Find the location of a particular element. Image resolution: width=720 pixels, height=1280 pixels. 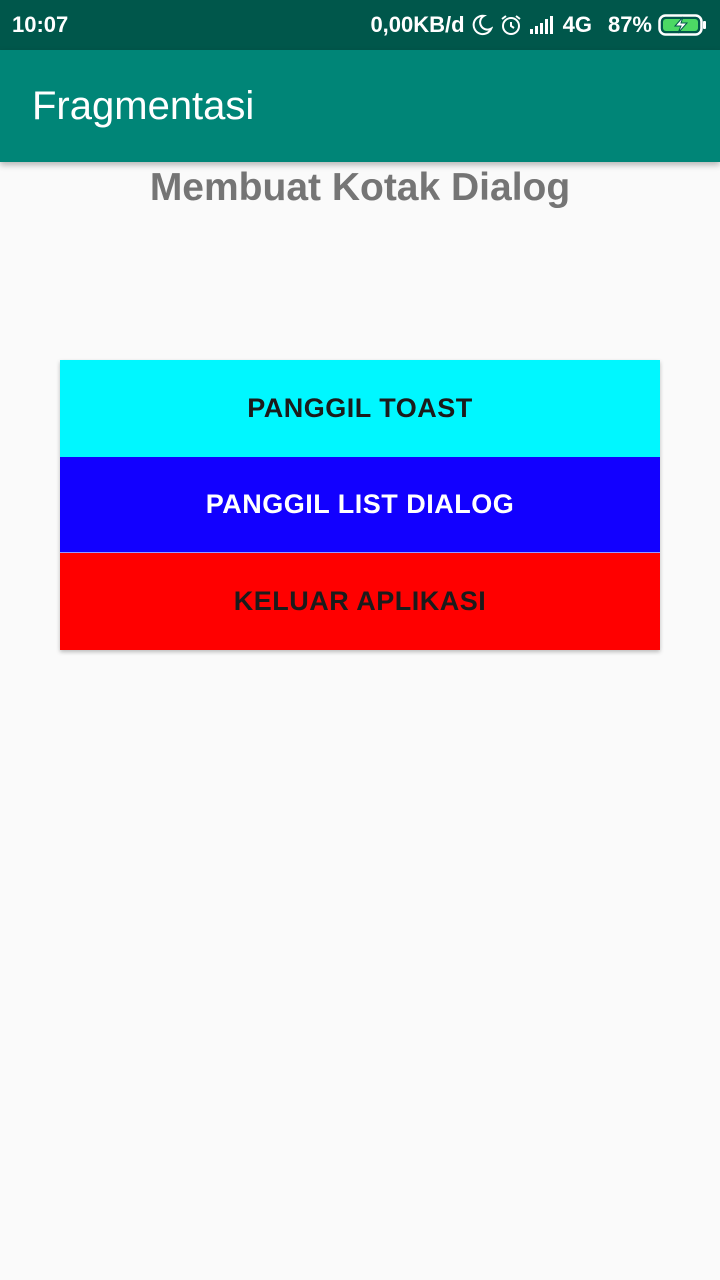

status-bar: 10:07 0,00KB/d 4G 87% is located at coordinates (360, 25).